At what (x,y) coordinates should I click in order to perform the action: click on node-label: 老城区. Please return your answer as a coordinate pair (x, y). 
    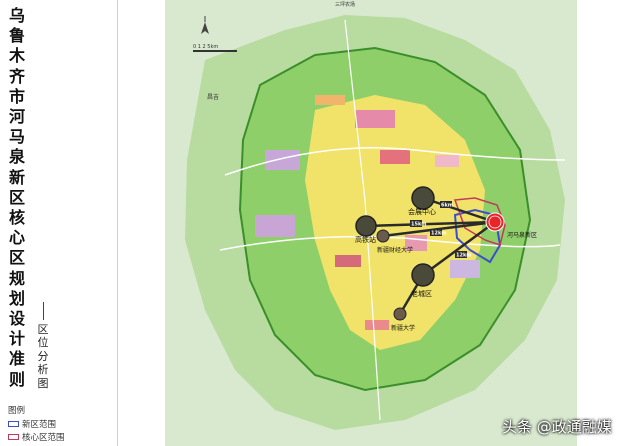
    Looking at the image, I should click on (421, 293).